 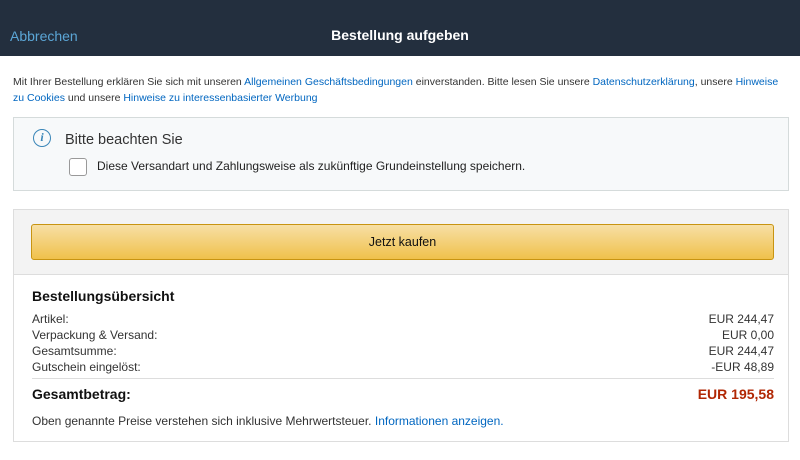 I want to click on summary-row-label: Artikel:, so click(x=50, y=319).